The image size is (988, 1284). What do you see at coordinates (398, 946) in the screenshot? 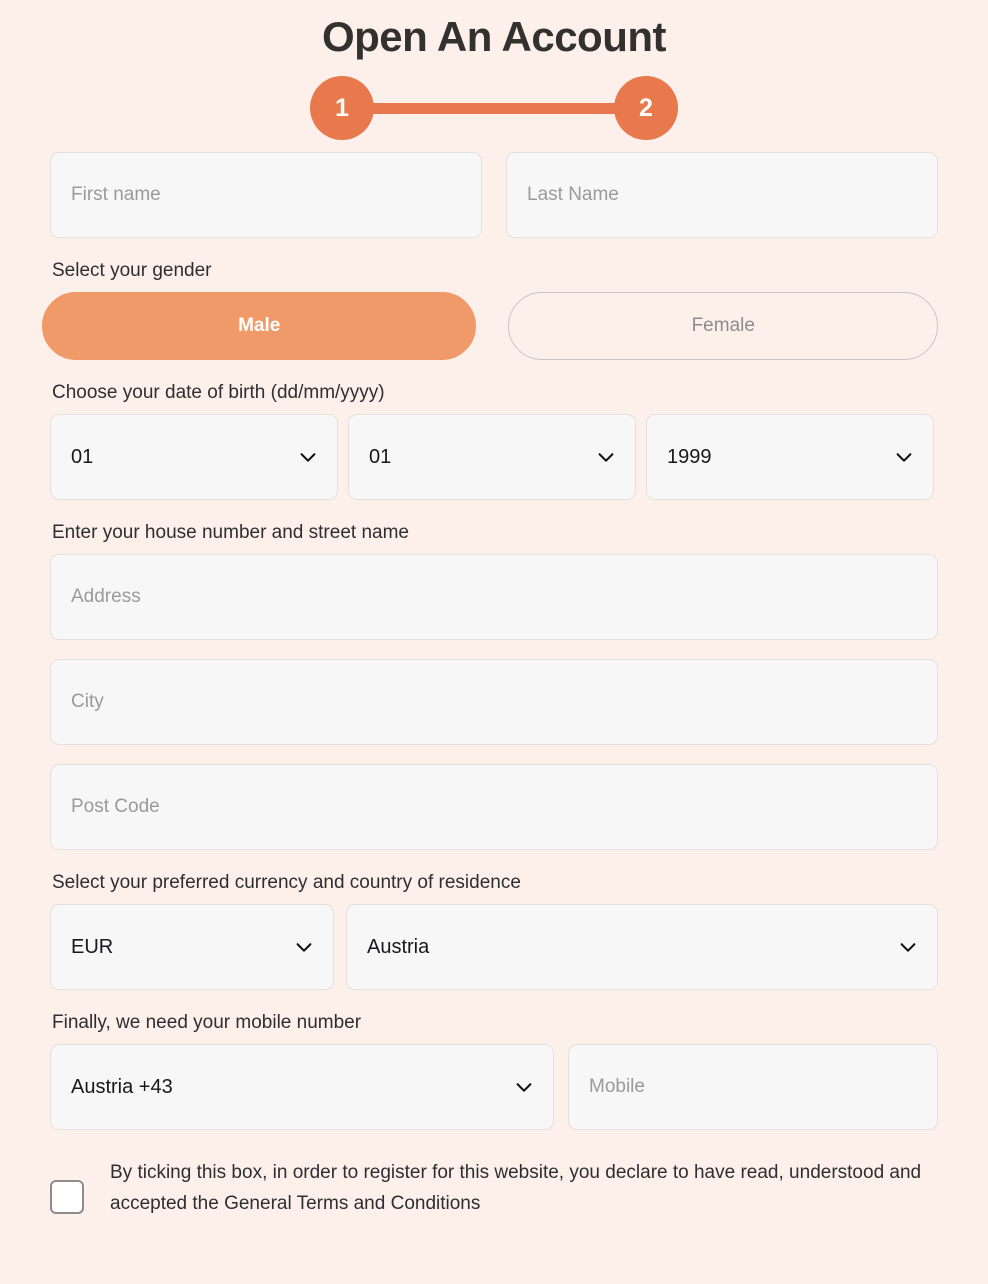
I see `country-value: Austria` at bounding box center [398, 946].